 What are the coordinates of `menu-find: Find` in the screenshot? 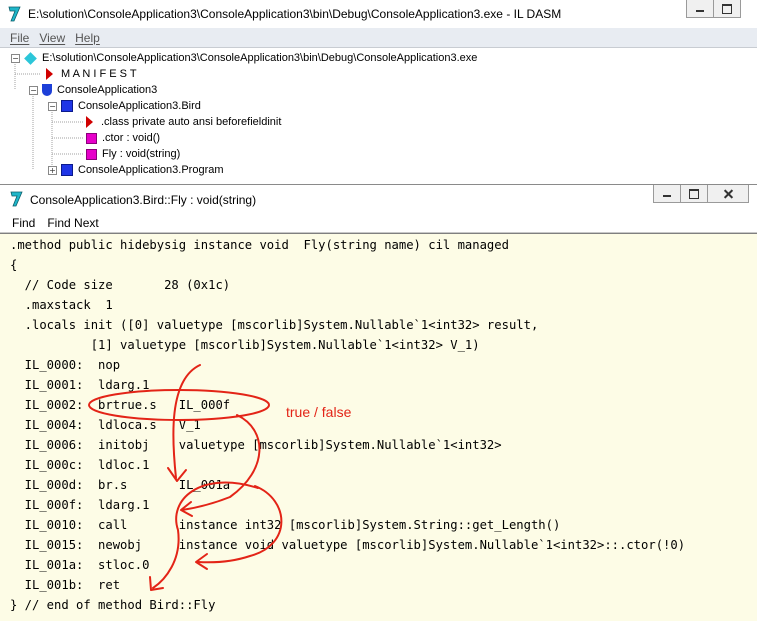 It's located at (23, 223).